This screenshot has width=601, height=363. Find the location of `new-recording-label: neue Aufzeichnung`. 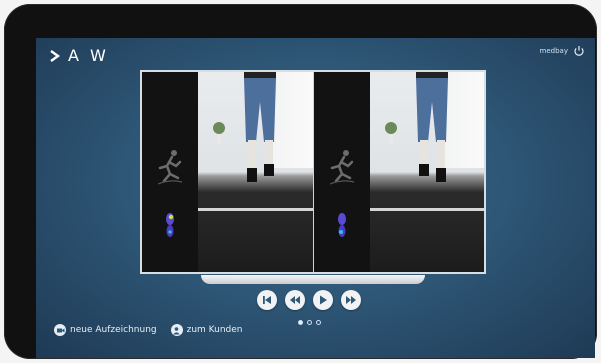

new-recording-label: neue Aufzeichnung is located at coordinates (113, 330).